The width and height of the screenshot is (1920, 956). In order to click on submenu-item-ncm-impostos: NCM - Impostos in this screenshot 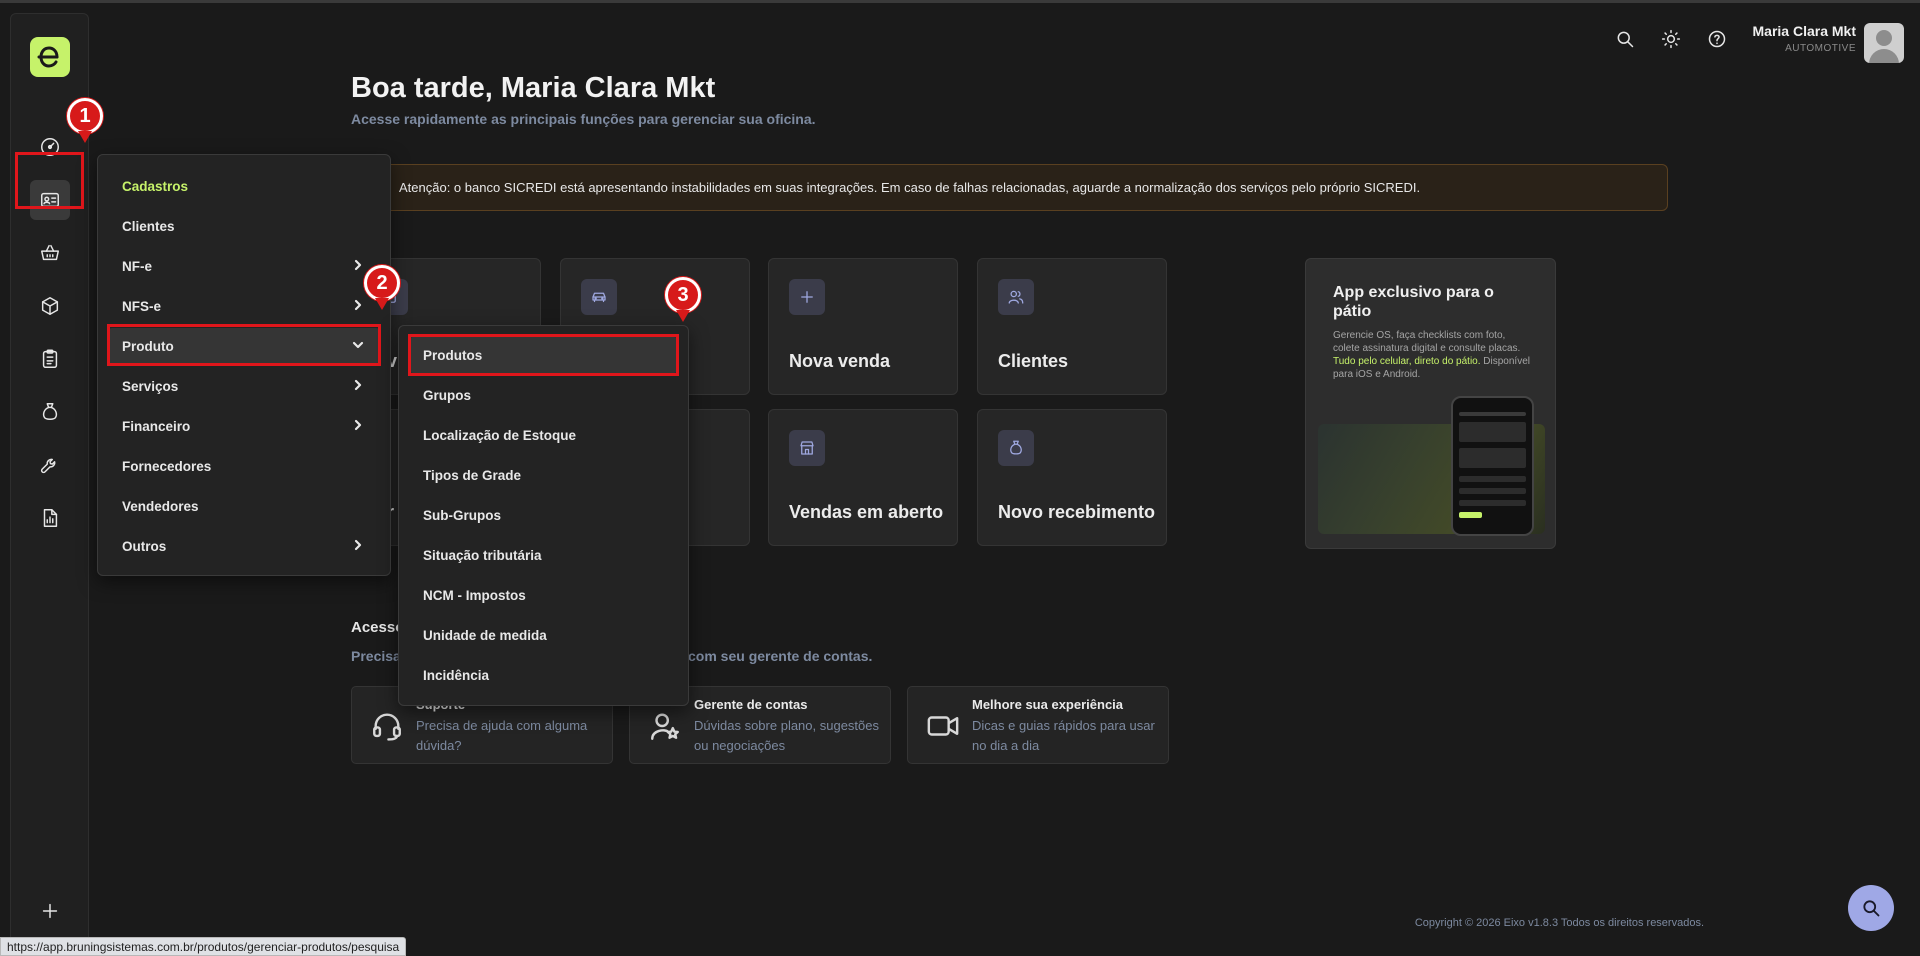, I will do `click(543, 595)`.